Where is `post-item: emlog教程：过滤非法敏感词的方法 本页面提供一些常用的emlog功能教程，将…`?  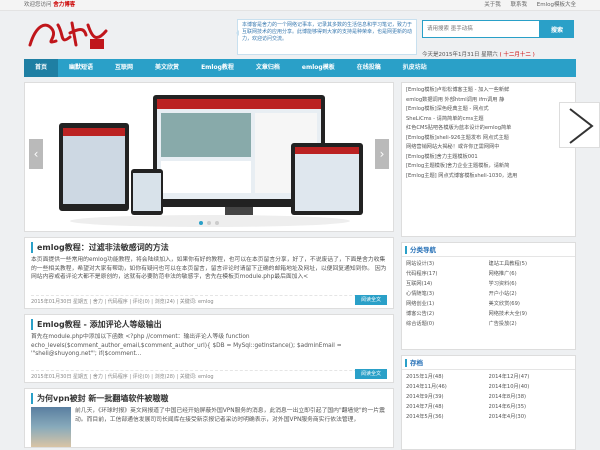
post-item: emlog教程：过滤非法敏感词的方法 本页面提供一些常用的emlog功能教程，将… is located at coordinates (209, 273).